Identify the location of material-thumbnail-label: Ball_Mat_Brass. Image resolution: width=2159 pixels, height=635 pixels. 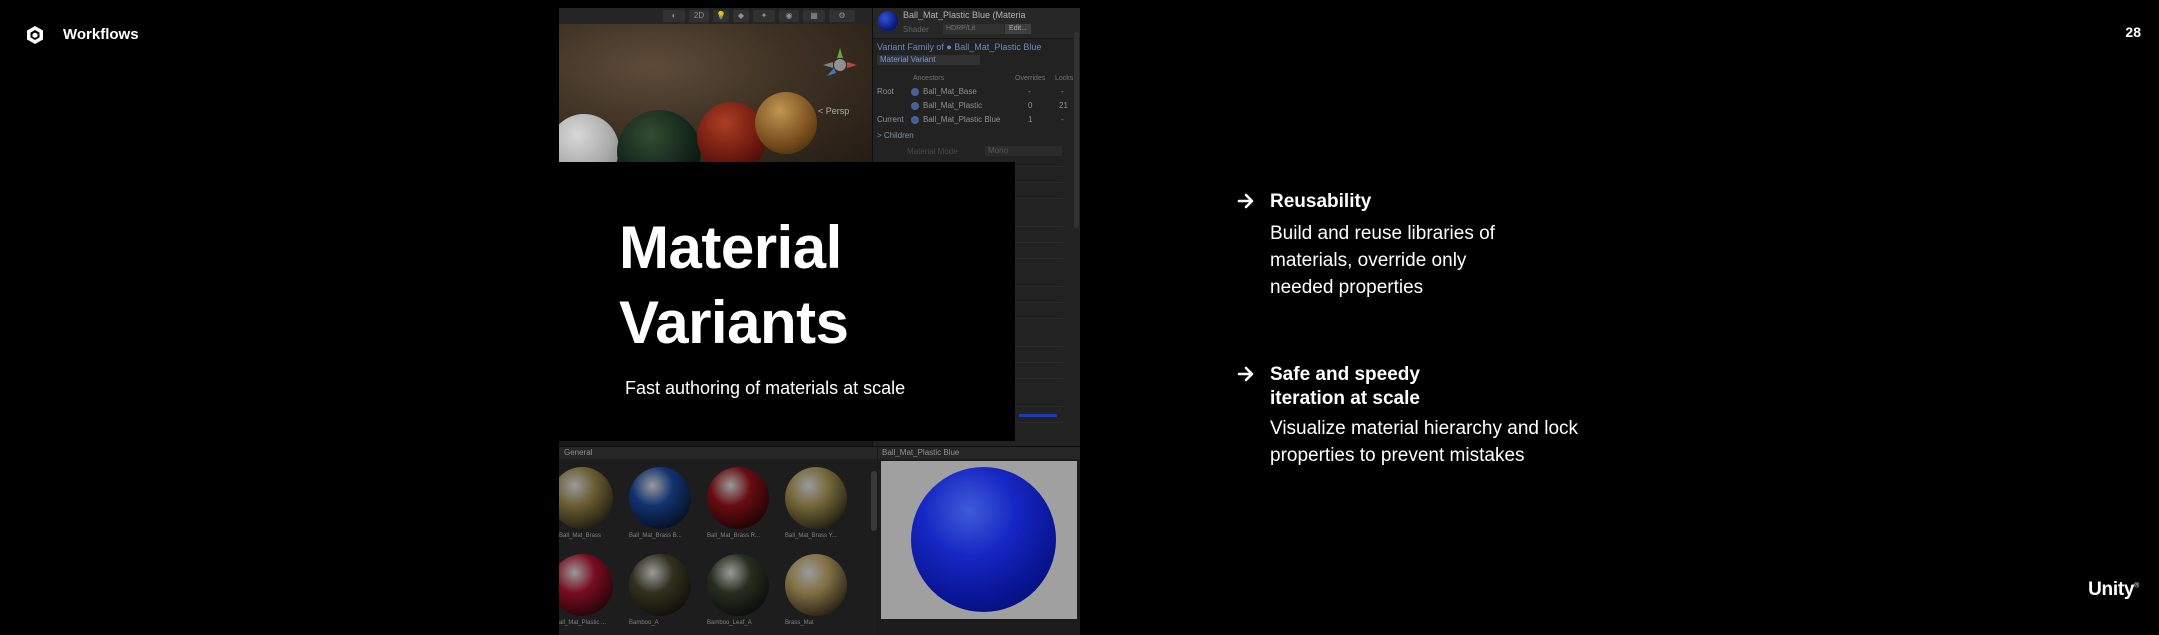
(580, 536).